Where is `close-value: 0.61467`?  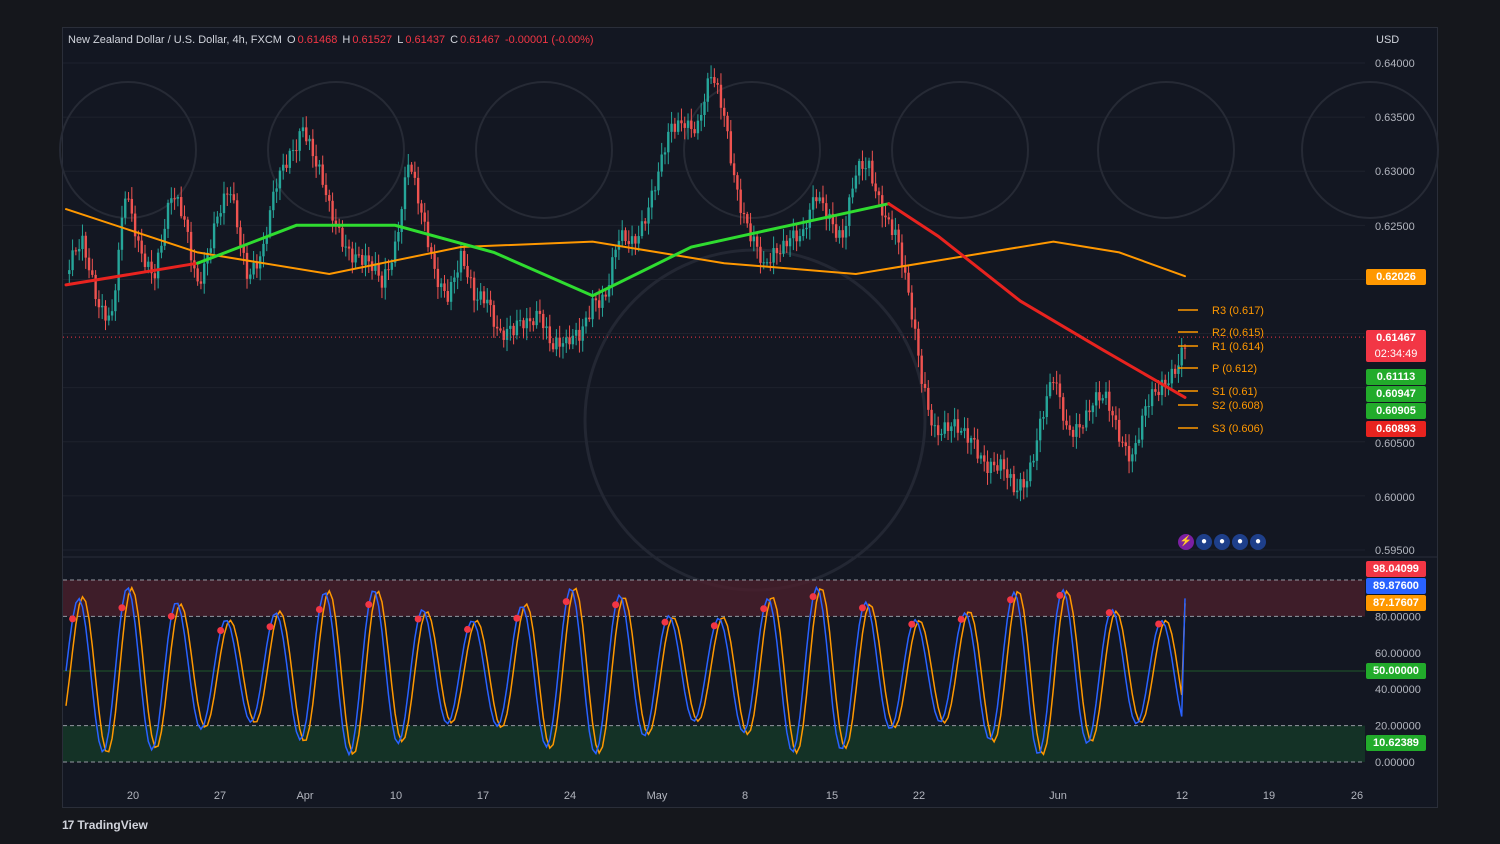
close-value: 0.61467 is located at coordinates (480, 40).